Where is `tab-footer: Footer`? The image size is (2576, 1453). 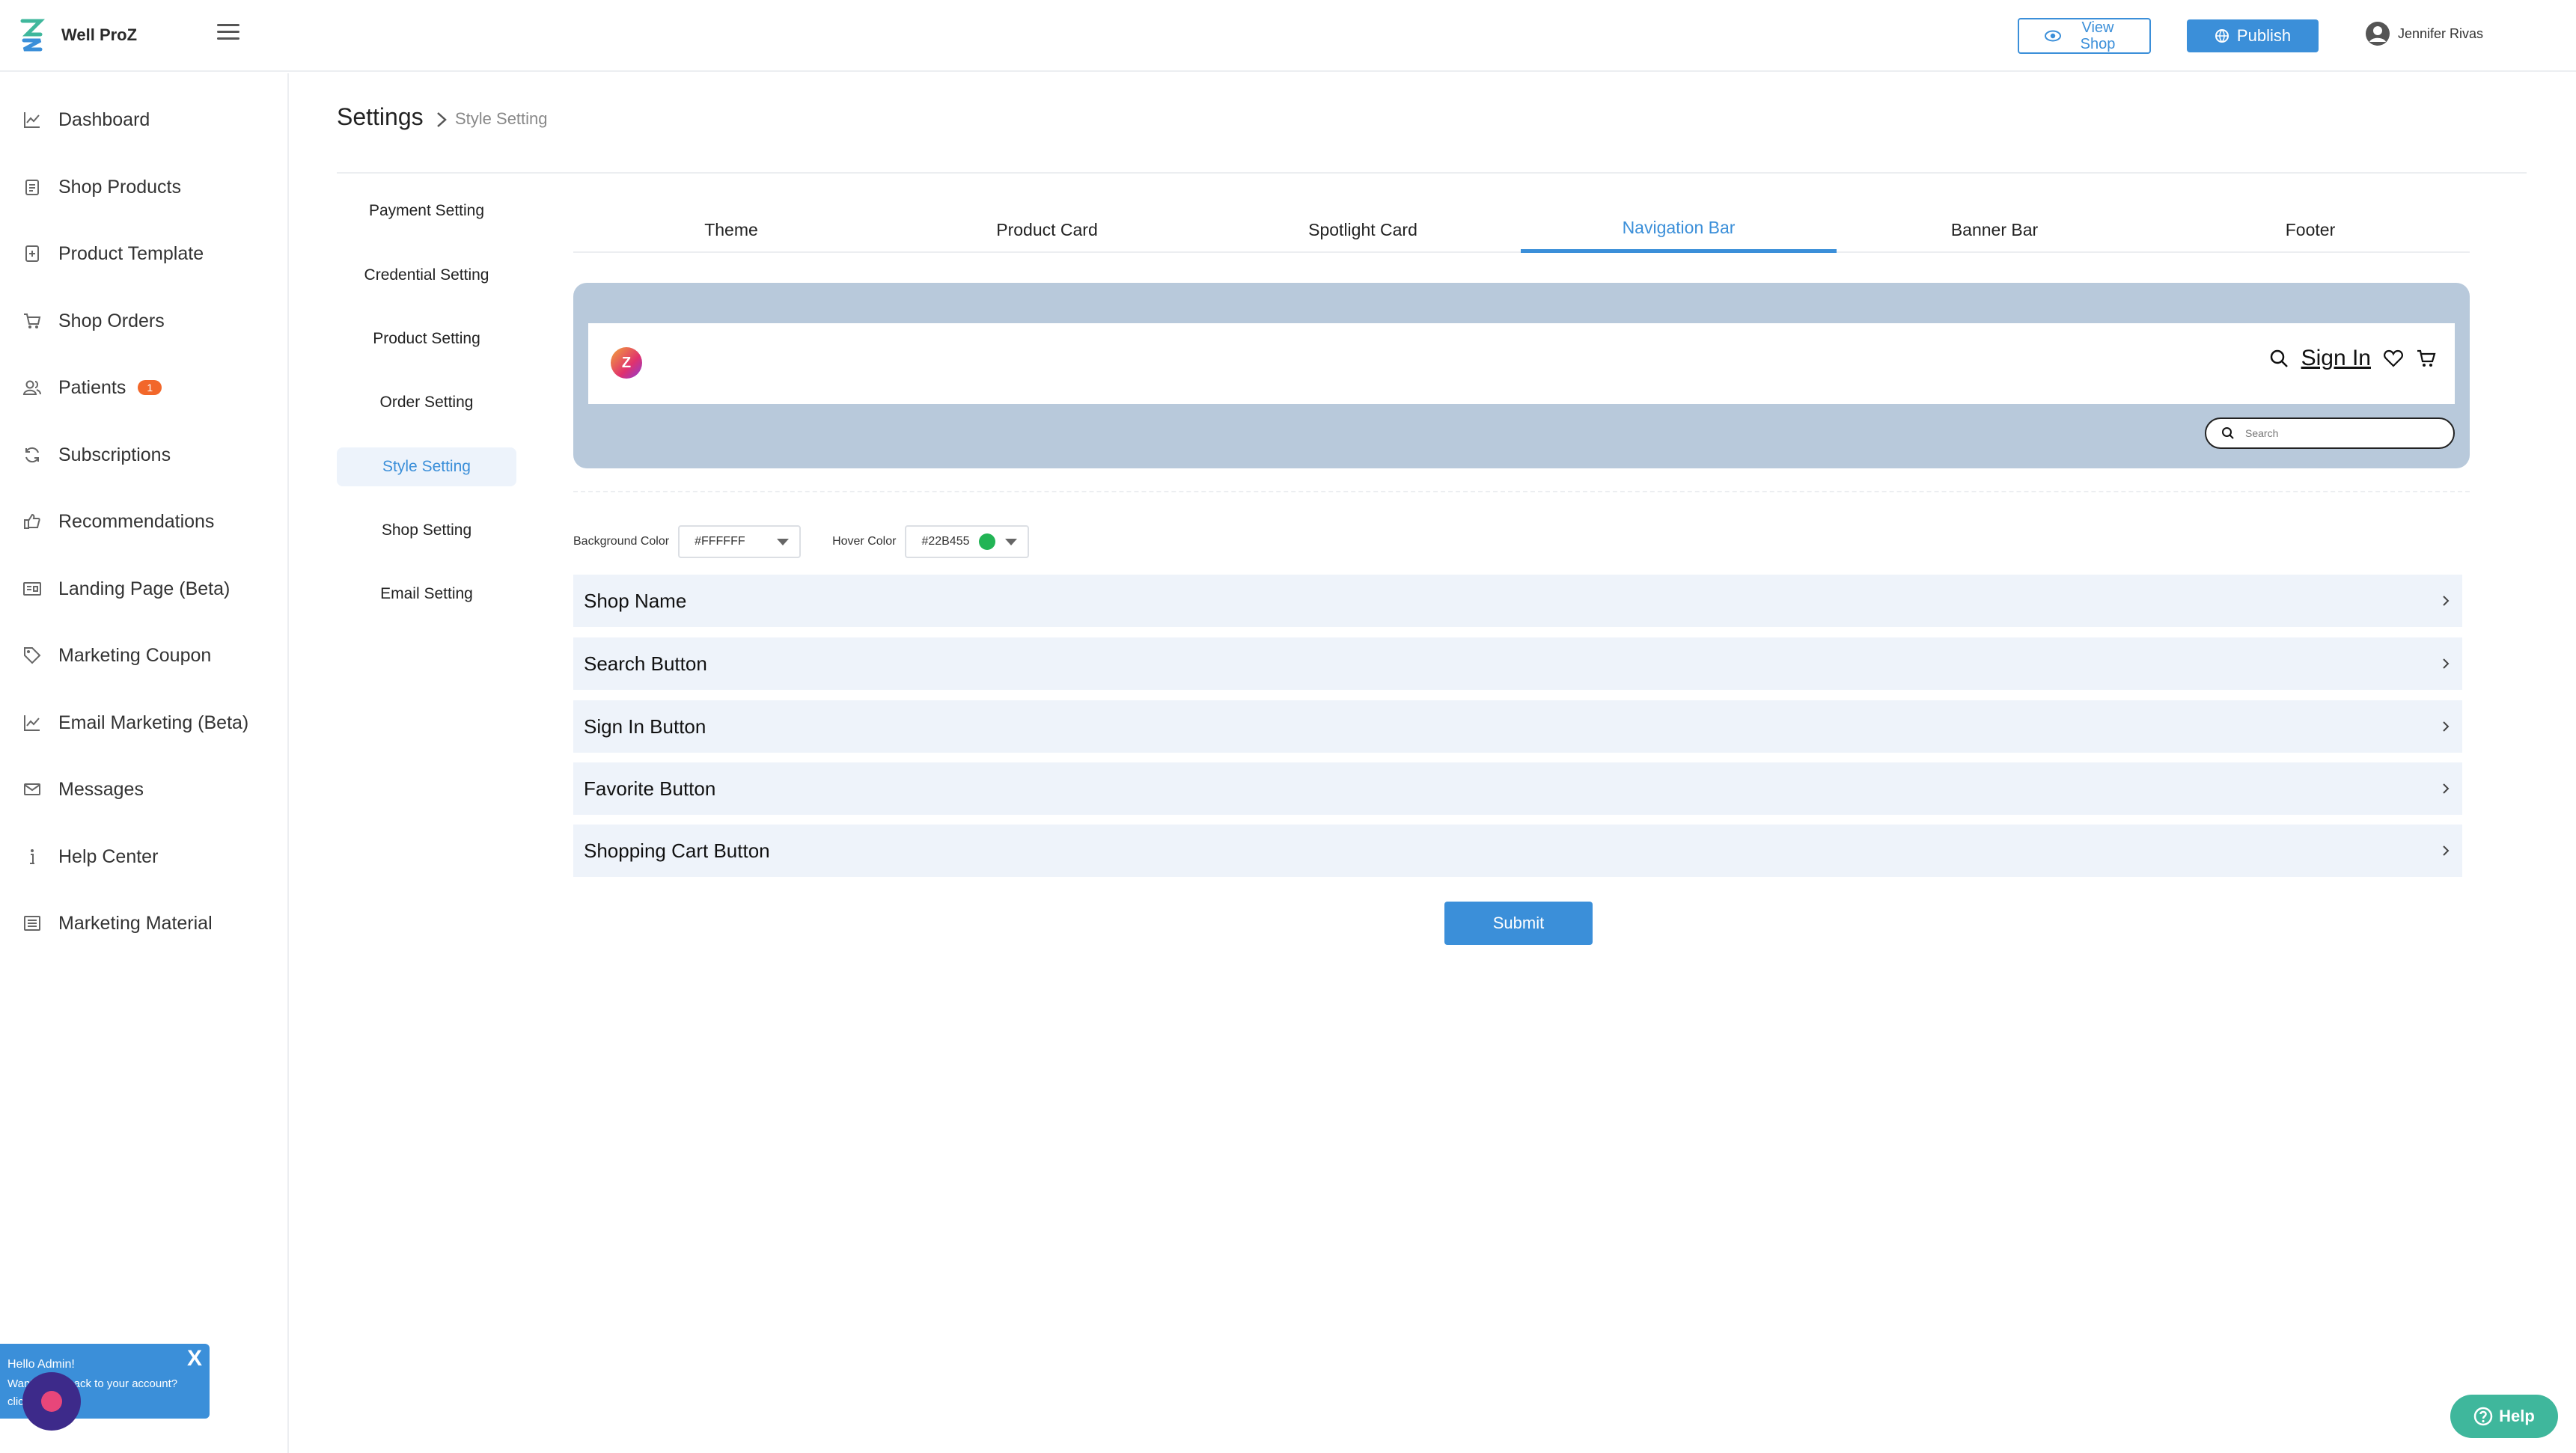
tab-footer: Footer is located at coordinates (2310, 230).